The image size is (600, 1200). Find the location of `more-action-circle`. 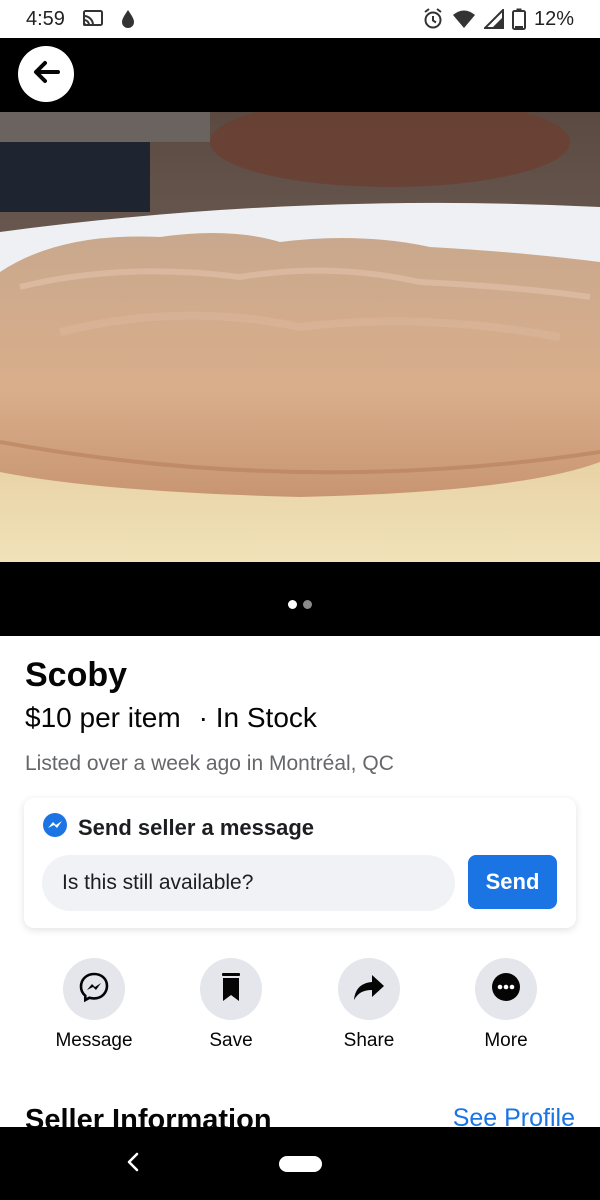

more-action-circle is located at coordinates (506, 989).